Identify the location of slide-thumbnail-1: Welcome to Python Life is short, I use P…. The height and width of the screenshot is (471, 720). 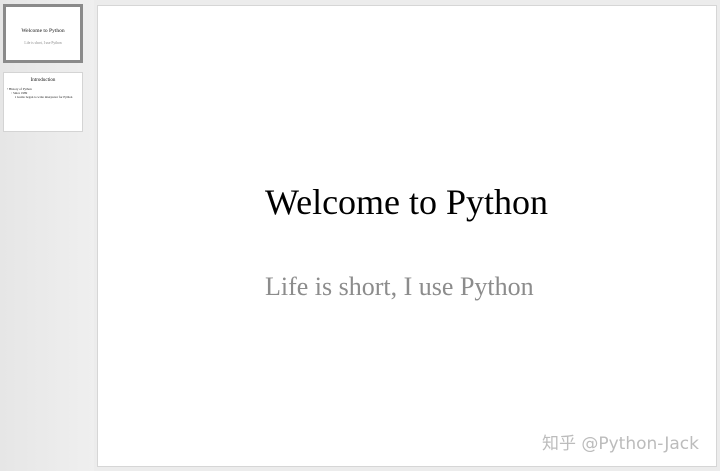
(43, 33).